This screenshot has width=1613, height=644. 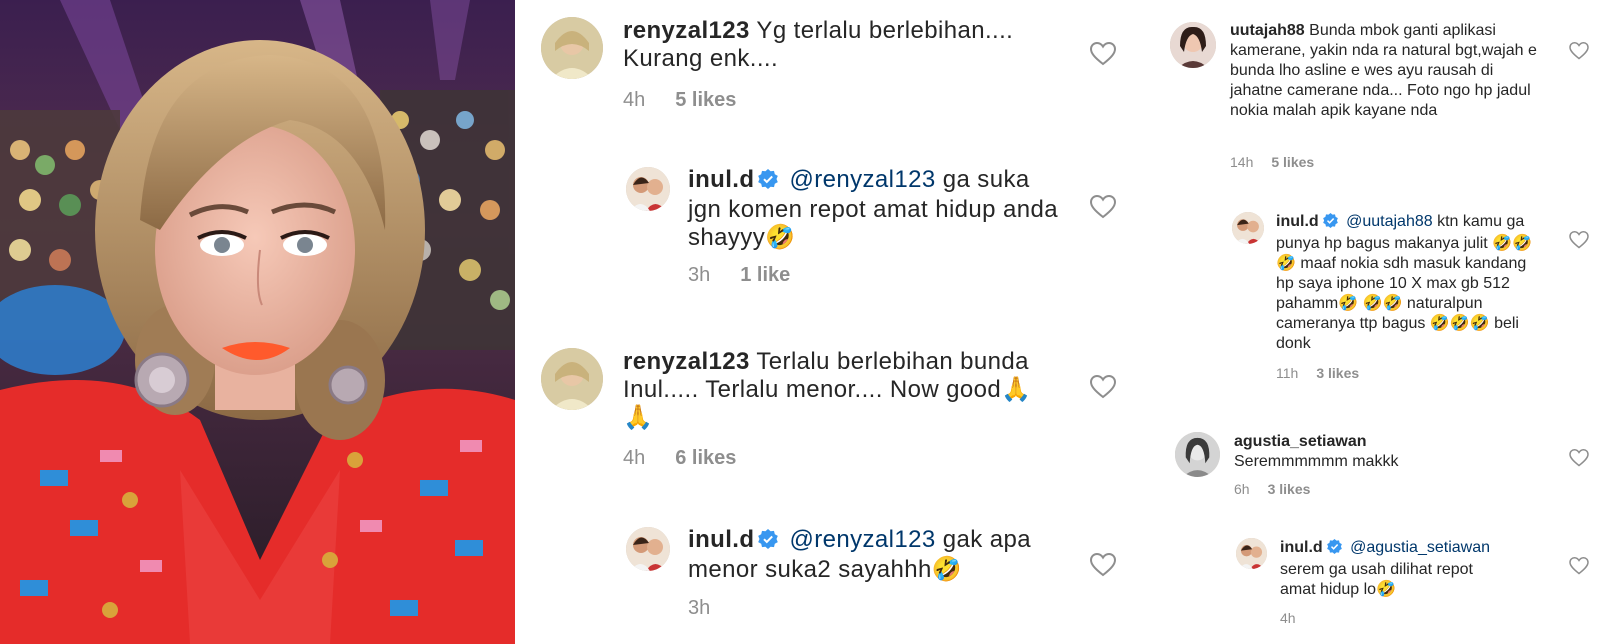 I want to click on comment-time: 14h, so click(x=1241, y=162).